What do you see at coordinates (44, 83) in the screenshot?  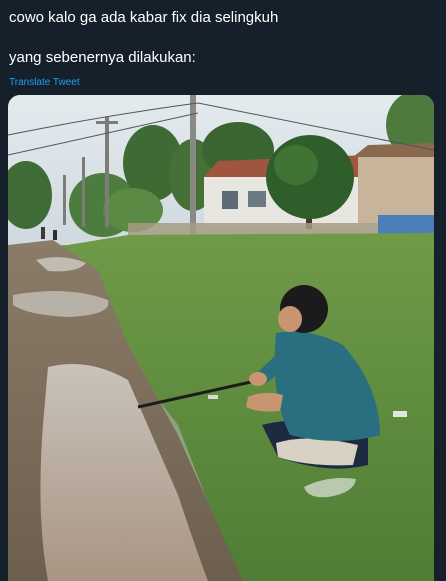 I see `translate-tweet-link: Translate Tweet` at bounding box center [44, 83].